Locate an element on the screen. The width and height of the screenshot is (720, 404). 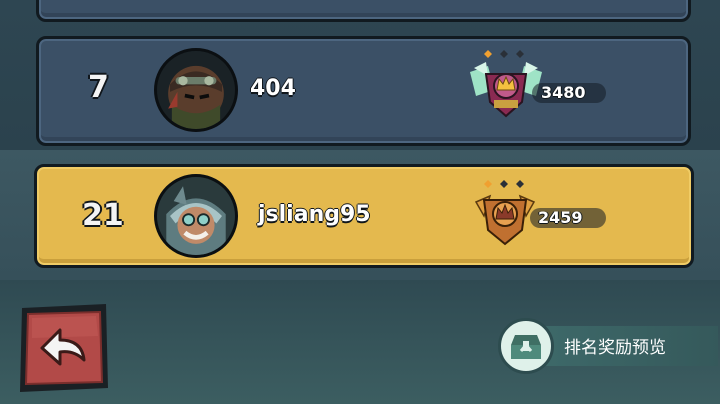
player-name: 404 is located at coordinates (273, 88).